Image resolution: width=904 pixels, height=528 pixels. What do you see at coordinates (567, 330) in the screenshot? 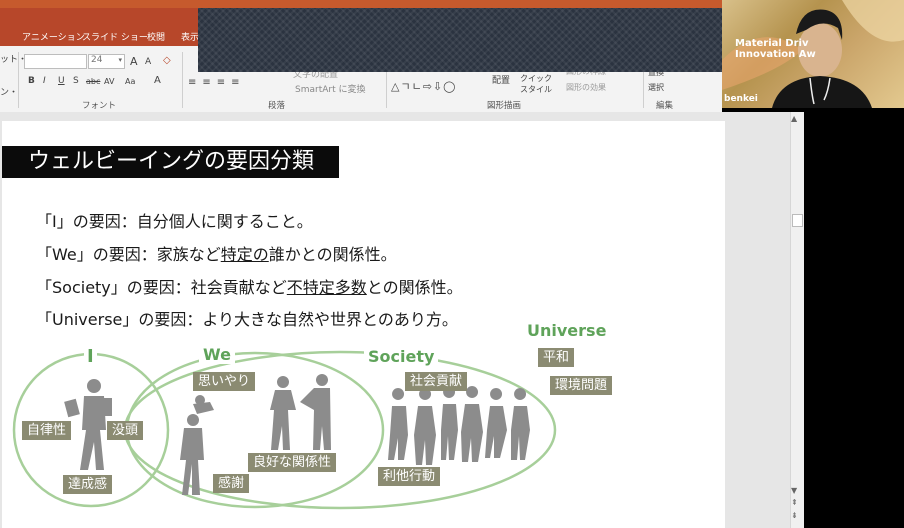
I see `label-universe: Universe` at bounding box center [567, 330].